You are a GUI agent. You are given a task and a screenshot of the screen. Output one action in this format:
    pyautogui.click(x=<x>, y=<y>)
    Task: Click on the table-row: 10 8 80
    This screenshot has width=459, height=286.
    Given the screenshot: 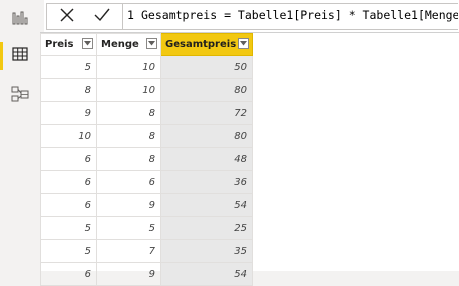 What is the action you would take?
    pyautogui.click(x=146, y=136)
    